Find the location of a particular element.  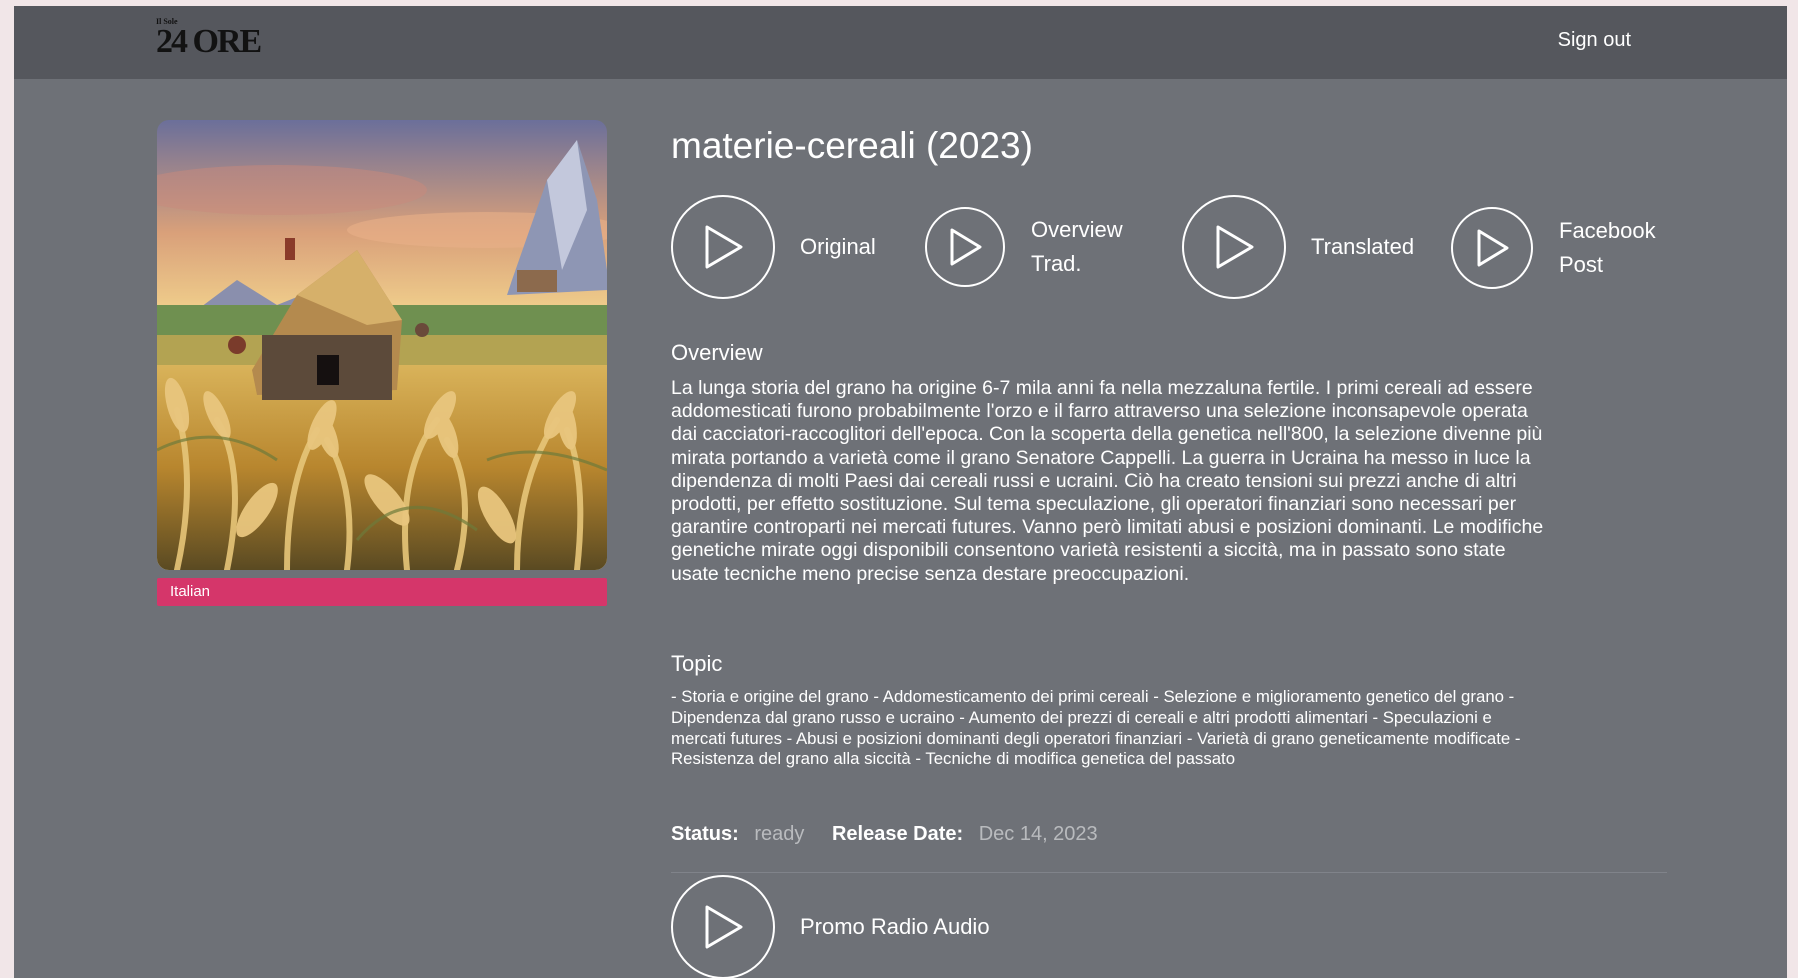

play-promo-radio-button: Promo Radio Audio is located at coordinates (830, 926).